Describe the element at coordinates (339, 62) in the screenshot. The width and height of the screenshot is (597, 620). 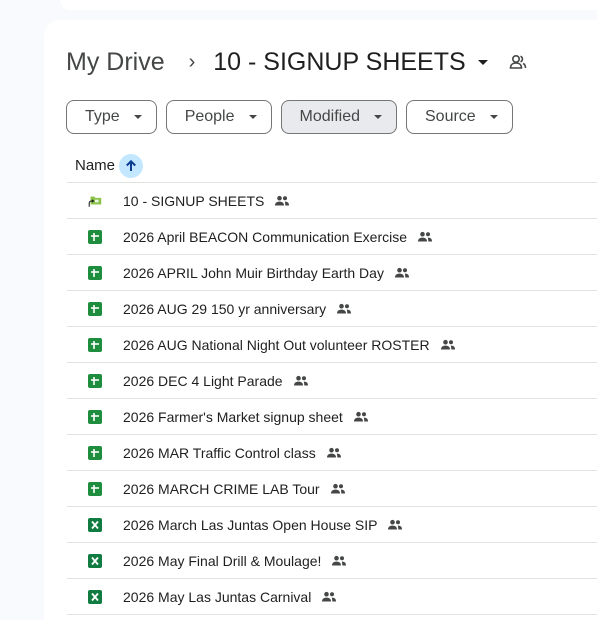
I see `breadcrumb-current-folder: 10 - SIGNUP SHEETS` at that location.